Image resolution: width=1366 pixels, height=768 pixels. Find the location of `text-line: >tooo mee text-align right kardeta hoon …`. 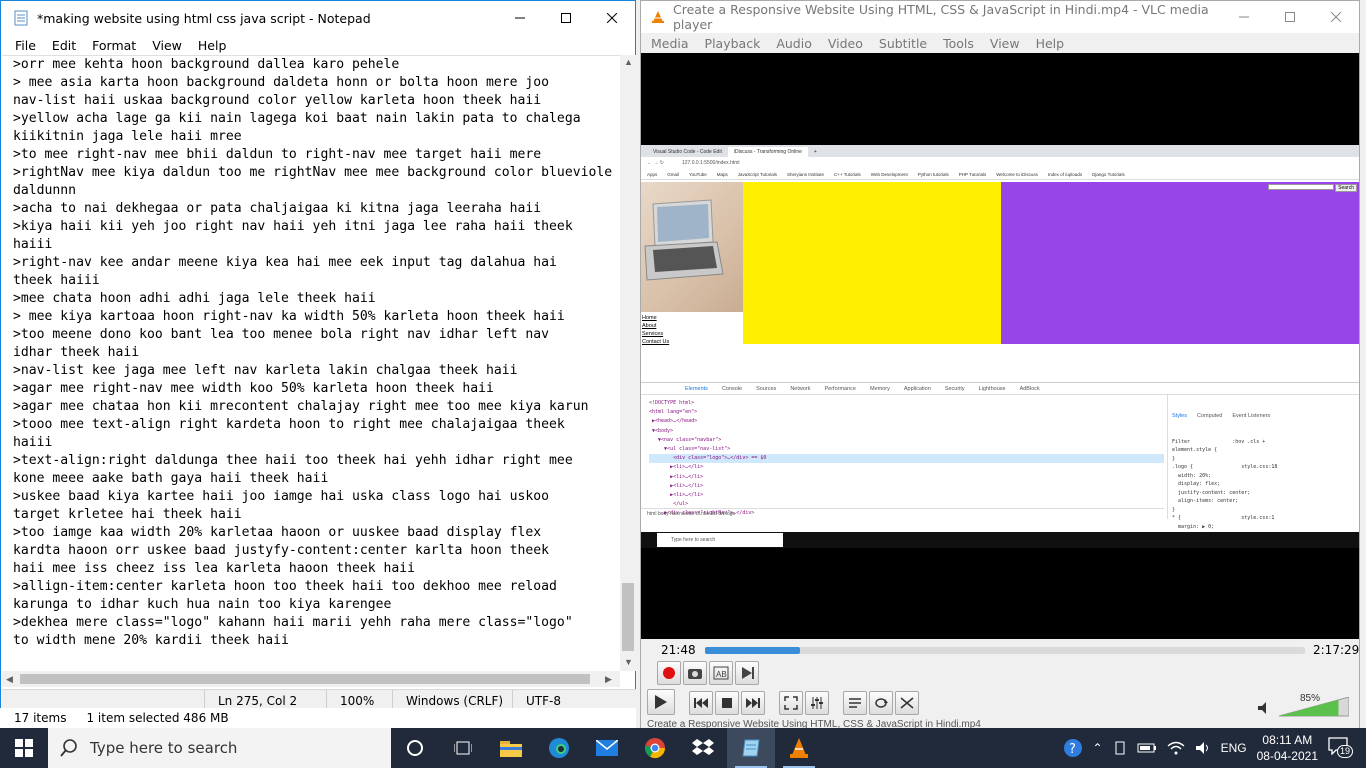

text-line: >tooo mee text-align right kardeta hoon … is located at coordinates (289, 424).